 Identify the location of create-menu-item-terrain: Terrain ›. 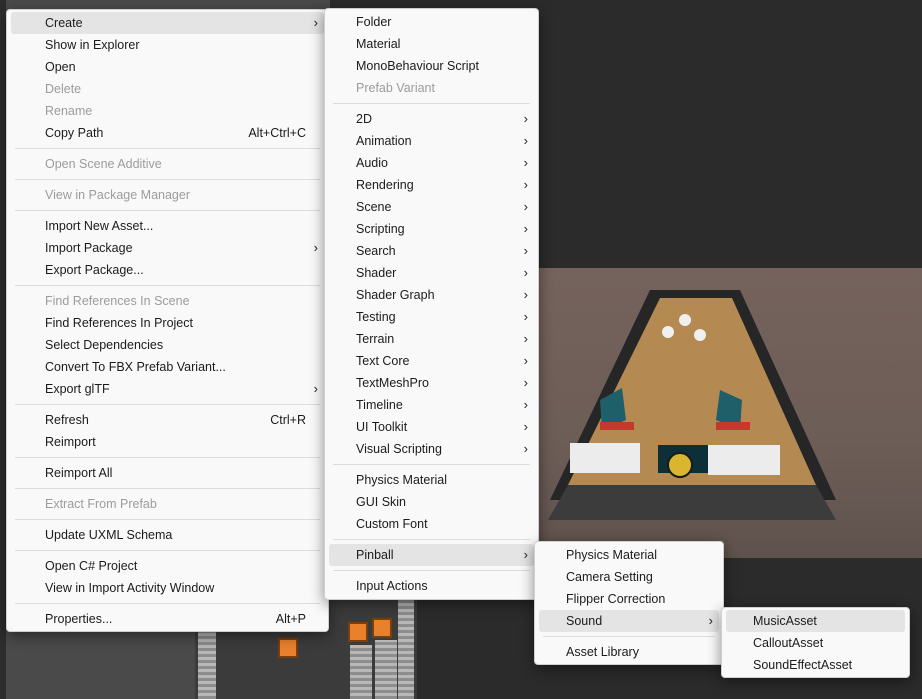
(431, 339).